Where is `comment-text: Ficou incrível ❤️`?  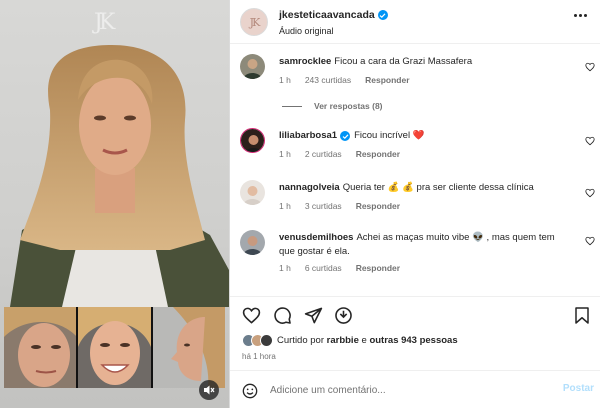 comment-text: Ficou incrível ❤️ is located at coordinates (389, 135).